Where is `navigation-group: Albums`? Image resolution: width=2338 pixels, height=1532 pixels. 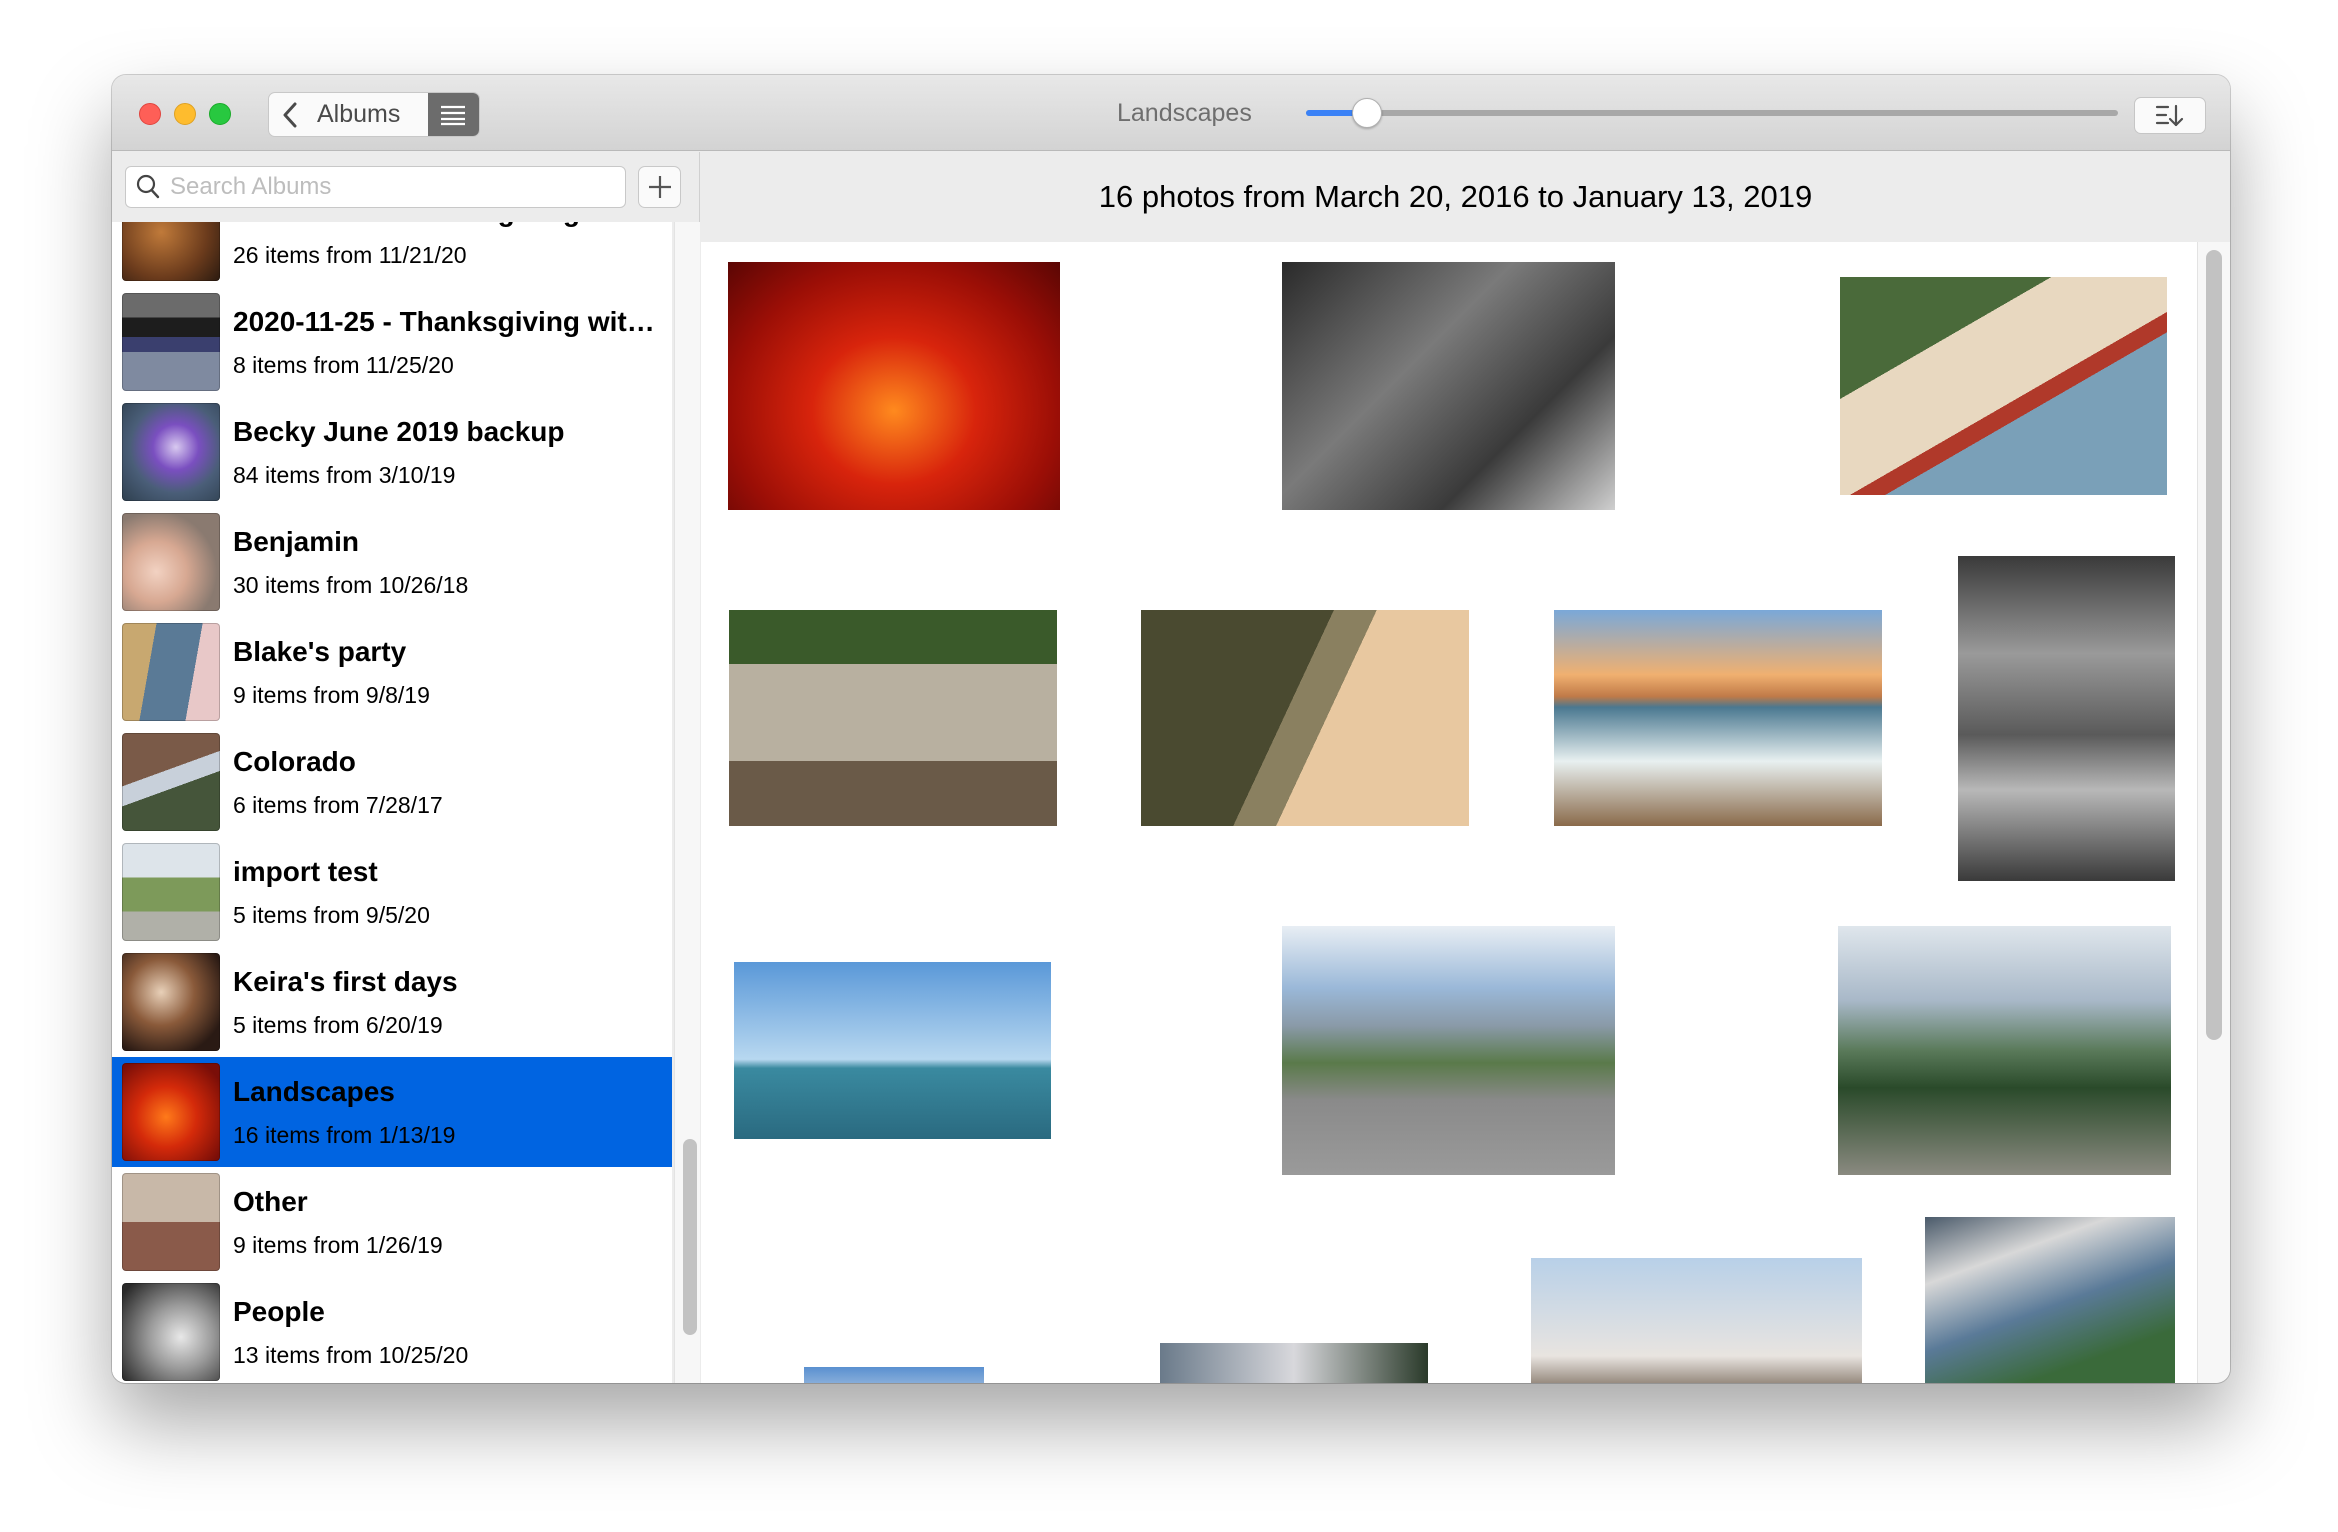
navigation-group: Albums is located at coordinates (374, 114).